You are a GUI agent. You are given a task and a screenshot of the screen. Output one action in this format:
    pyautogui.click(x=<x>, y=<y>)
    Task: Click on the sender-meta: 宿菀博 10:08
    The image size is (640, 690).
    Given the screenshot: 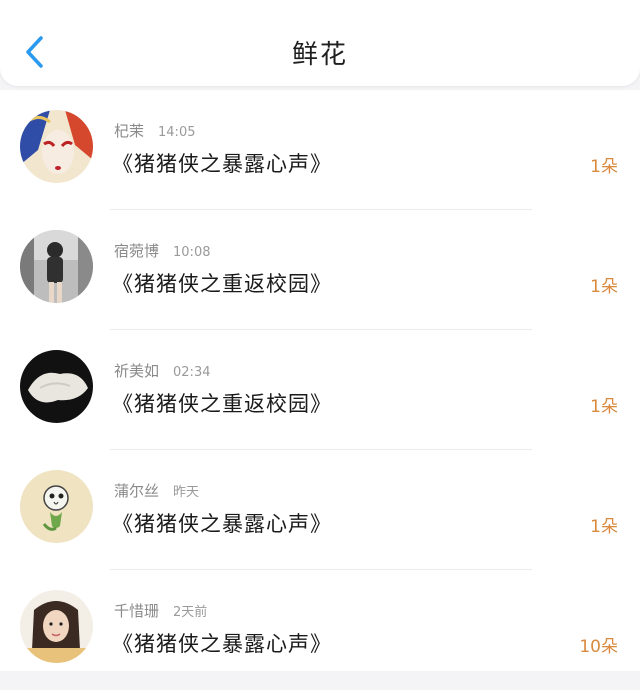 What is the action you would take?
    pyautogui.click(x=162, y=250)
    